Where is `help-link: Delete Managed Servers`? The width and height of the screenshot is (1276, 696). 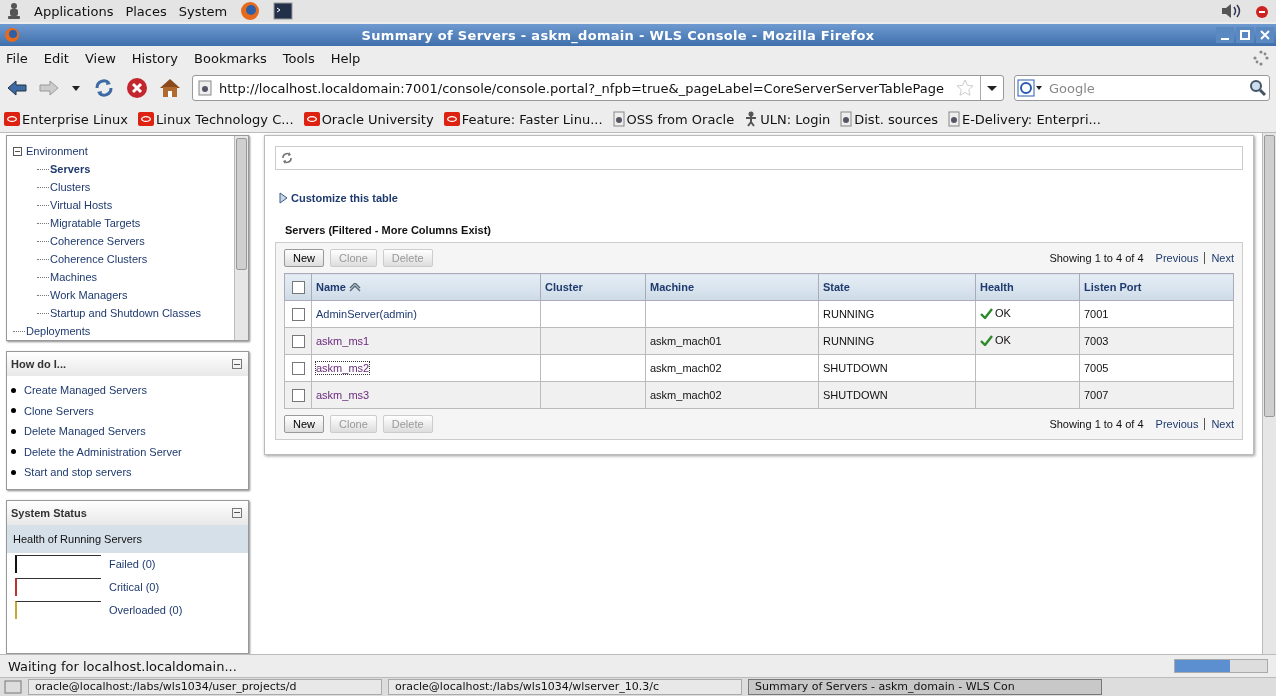
help-link: Delete Managed Servers is located at coordinates (85, 431).